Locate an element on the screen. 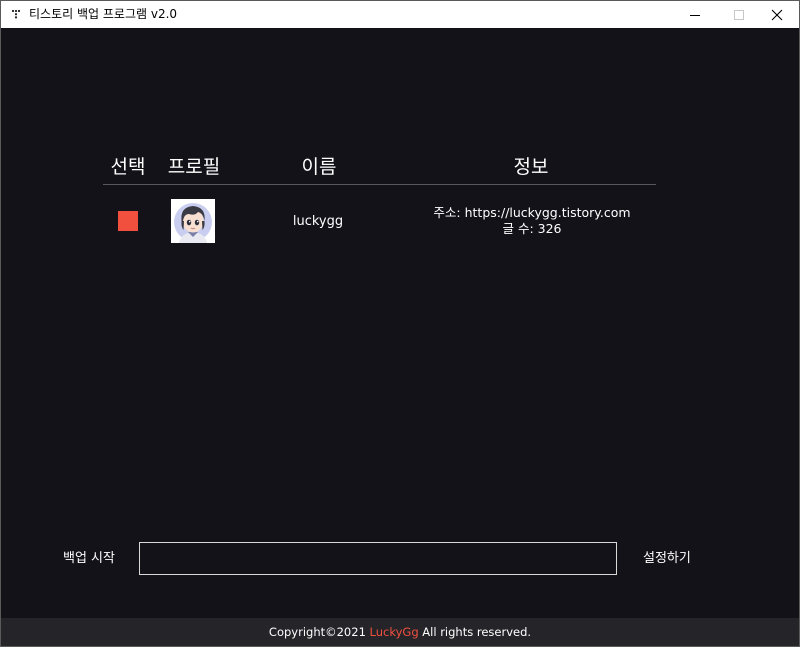  copyright-suffix: All rights reserved. is located at coordinates (475, 632).